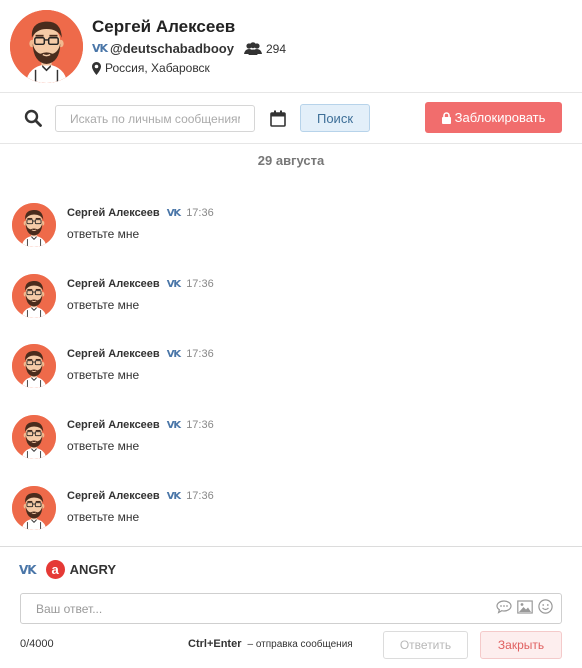  Describe the element at coordinates (291, 118) in the screenshot. I see `search-toolbar: Поиск Заблокировать` at that location.